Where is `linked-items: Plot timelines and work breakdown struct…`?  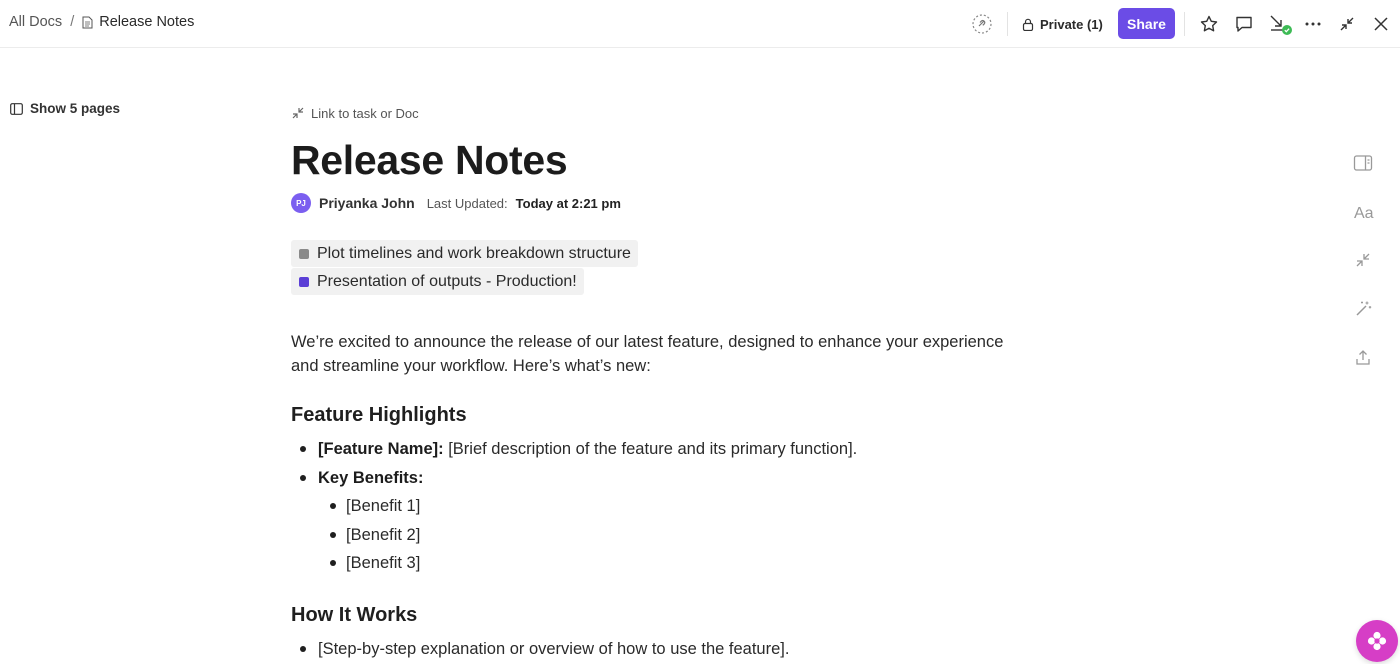 linked-items: Plot timelines and work breakdown struct… is located at coordinates (671, 268).